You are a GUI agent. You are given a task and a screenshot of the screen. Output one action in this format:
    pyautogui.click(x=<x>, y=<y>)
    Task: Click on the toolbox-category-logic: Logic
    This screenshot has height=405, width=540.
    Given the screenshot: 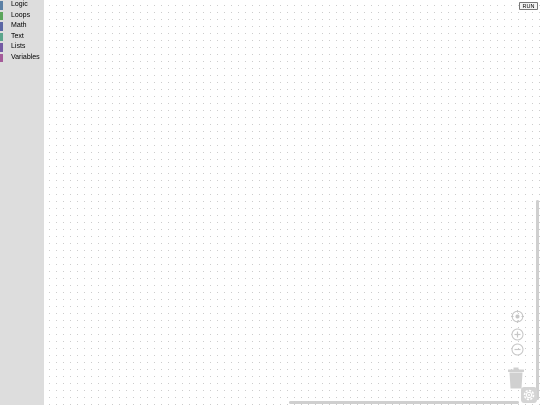 What is the action you would take?
    pyautogui.click(x=22, y=5)
    